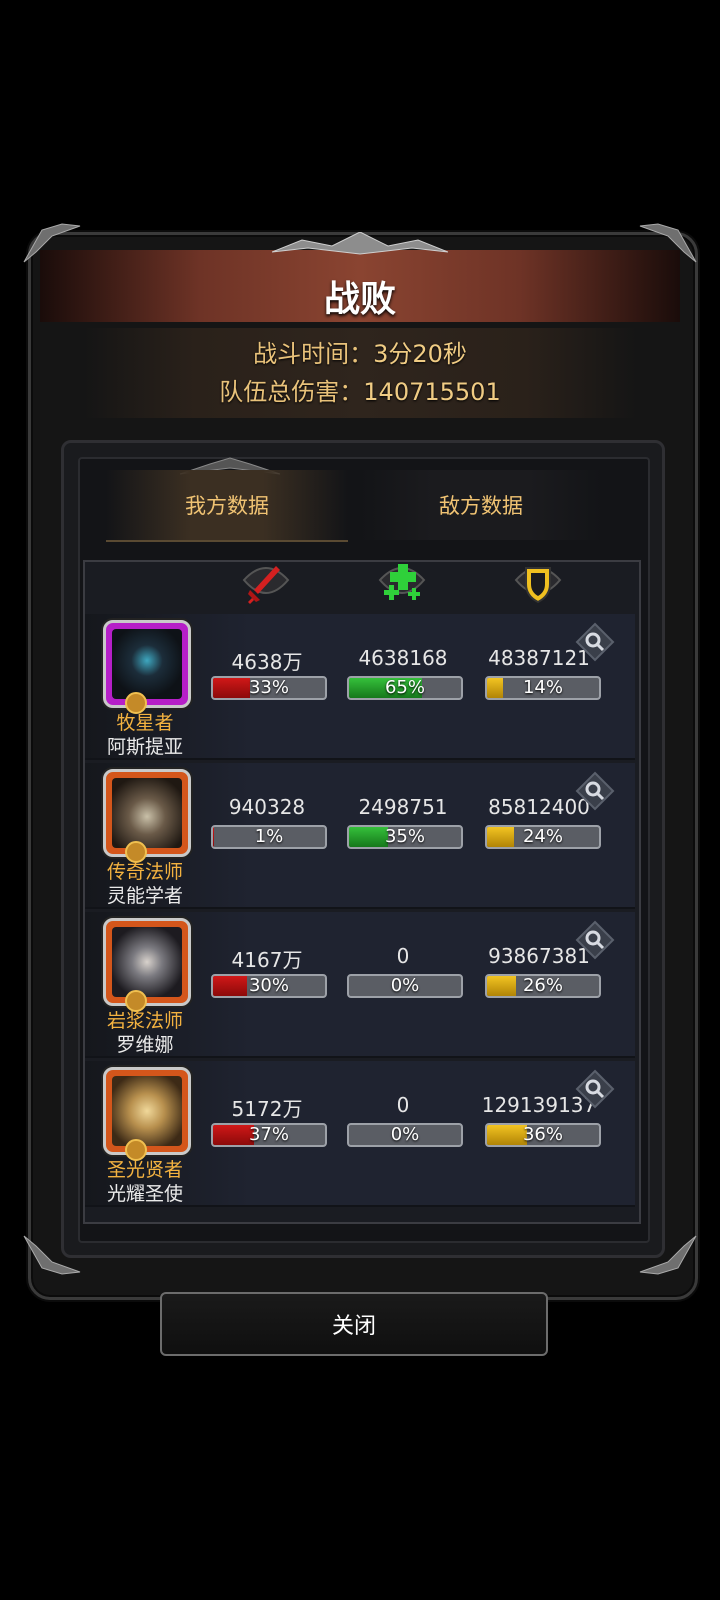  I want to click on tank-bar: 14%, so click(543, 688).